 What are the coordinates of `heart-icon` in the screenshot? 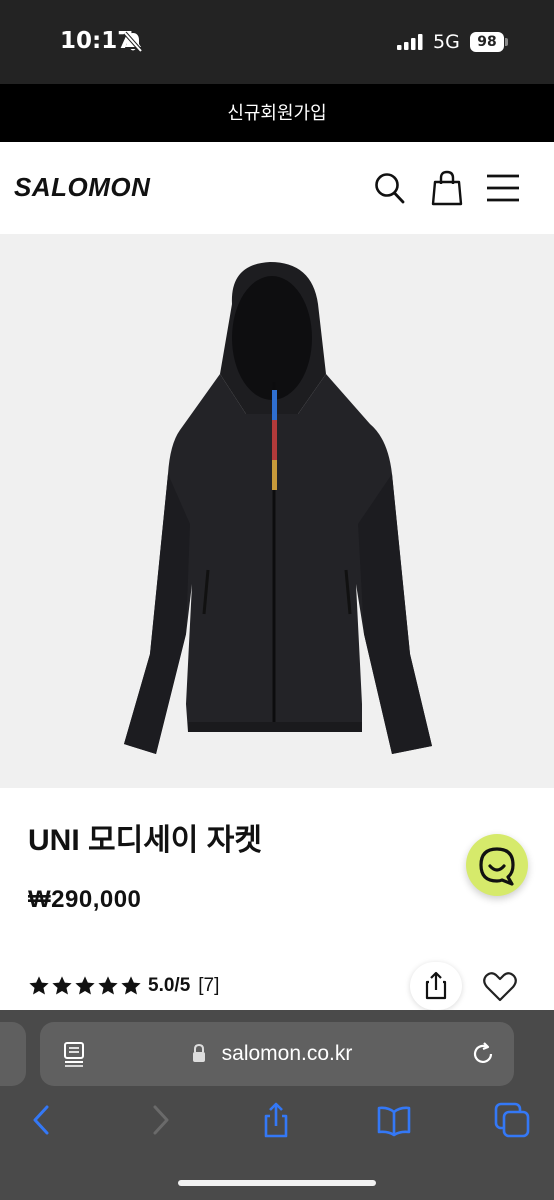 It's located at (500, 987).